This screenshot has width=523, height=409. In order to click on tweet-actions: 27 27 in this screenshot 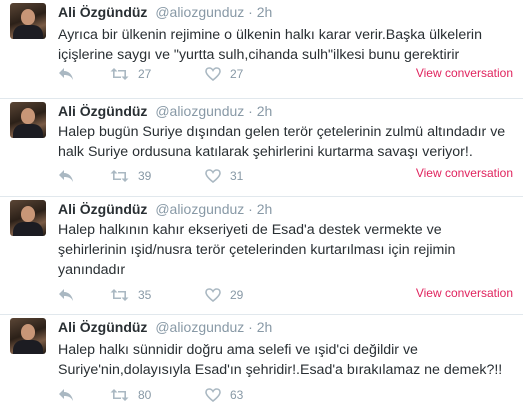, I will do `click(208, 77)`.